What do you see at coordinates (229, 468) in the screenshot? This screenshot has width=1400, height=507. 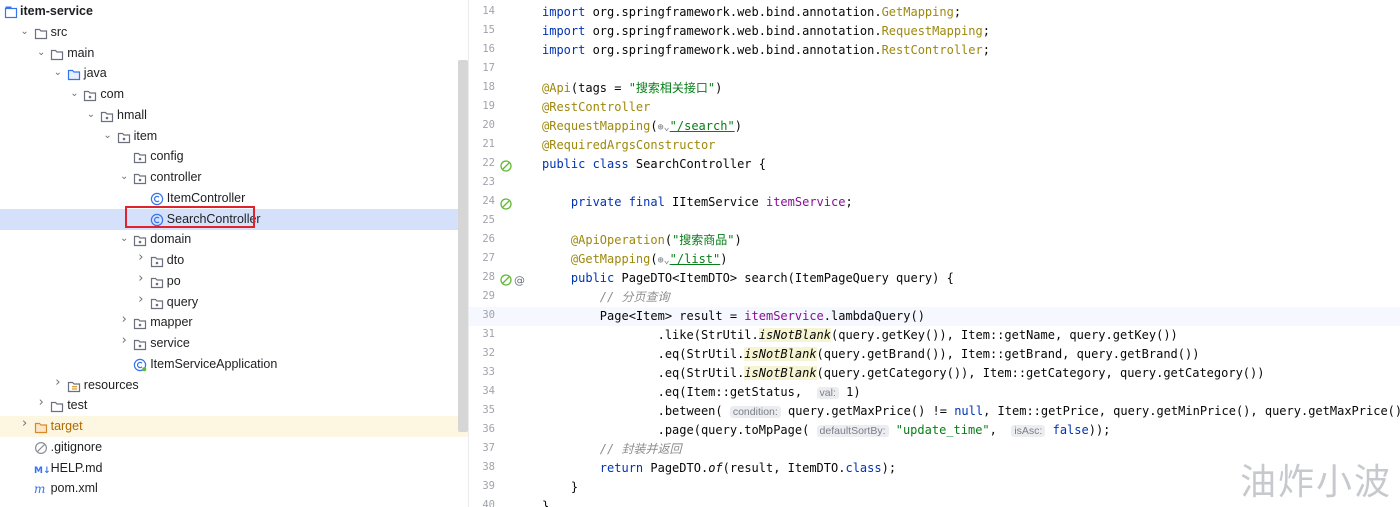 I see `tree-item-help-md: M↓ HELP.md` at bounding box center [229, 468].